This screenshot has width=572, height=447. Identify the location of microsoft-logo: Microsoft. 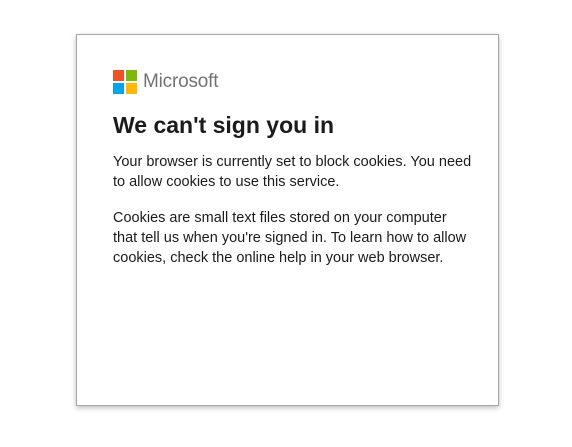
(165, 82).